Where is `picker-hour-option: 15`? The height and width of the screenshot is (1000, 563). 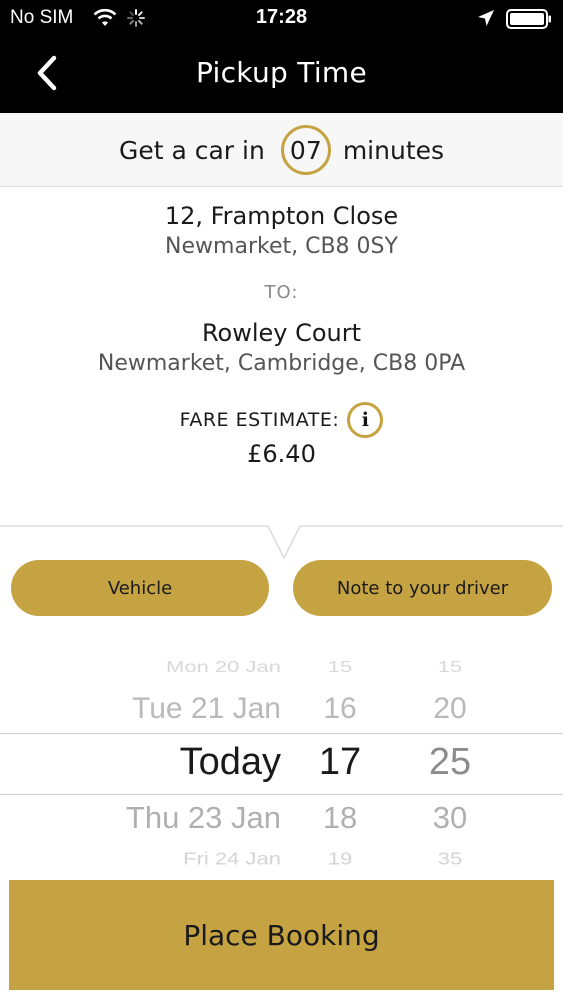
picker-hour-option: 15 is located at coordinates (340, 667).